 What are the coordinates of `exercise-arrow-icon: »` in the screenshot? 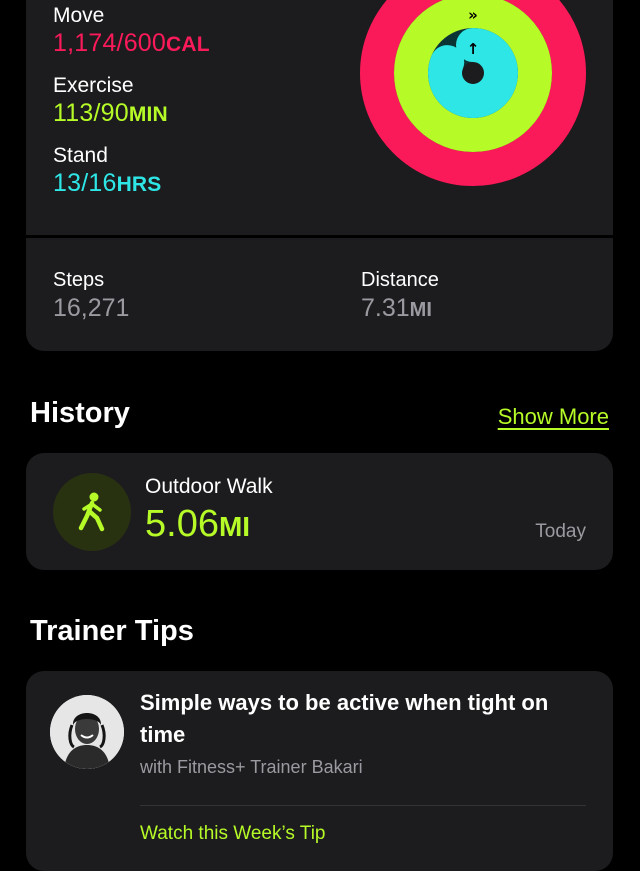 It's located at (473, 15).